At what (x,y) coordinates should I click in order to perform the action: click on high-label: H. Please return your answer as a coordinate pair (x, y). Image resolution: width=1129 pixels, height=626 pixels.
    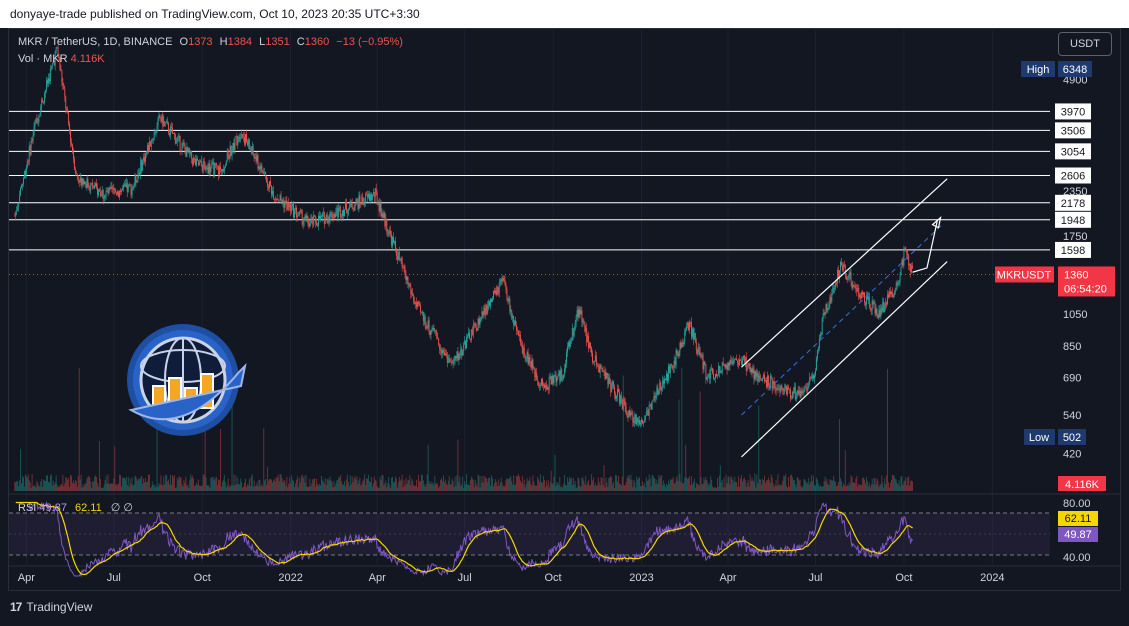
    Looking at the image, I should click on (223, 42).